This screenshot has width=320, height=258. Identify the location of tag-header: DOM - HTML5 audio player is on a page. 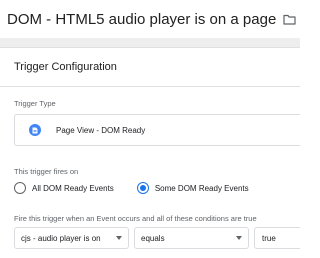
(150, 19).